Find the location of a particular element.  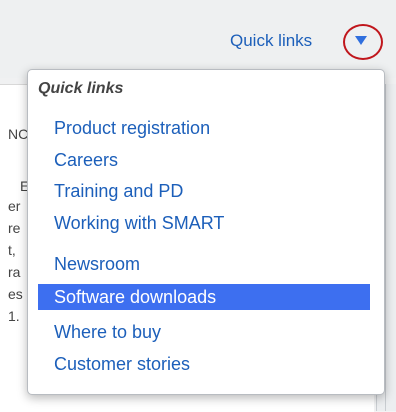

menu-item-careers: Careers is located at coordinates (199, 160).